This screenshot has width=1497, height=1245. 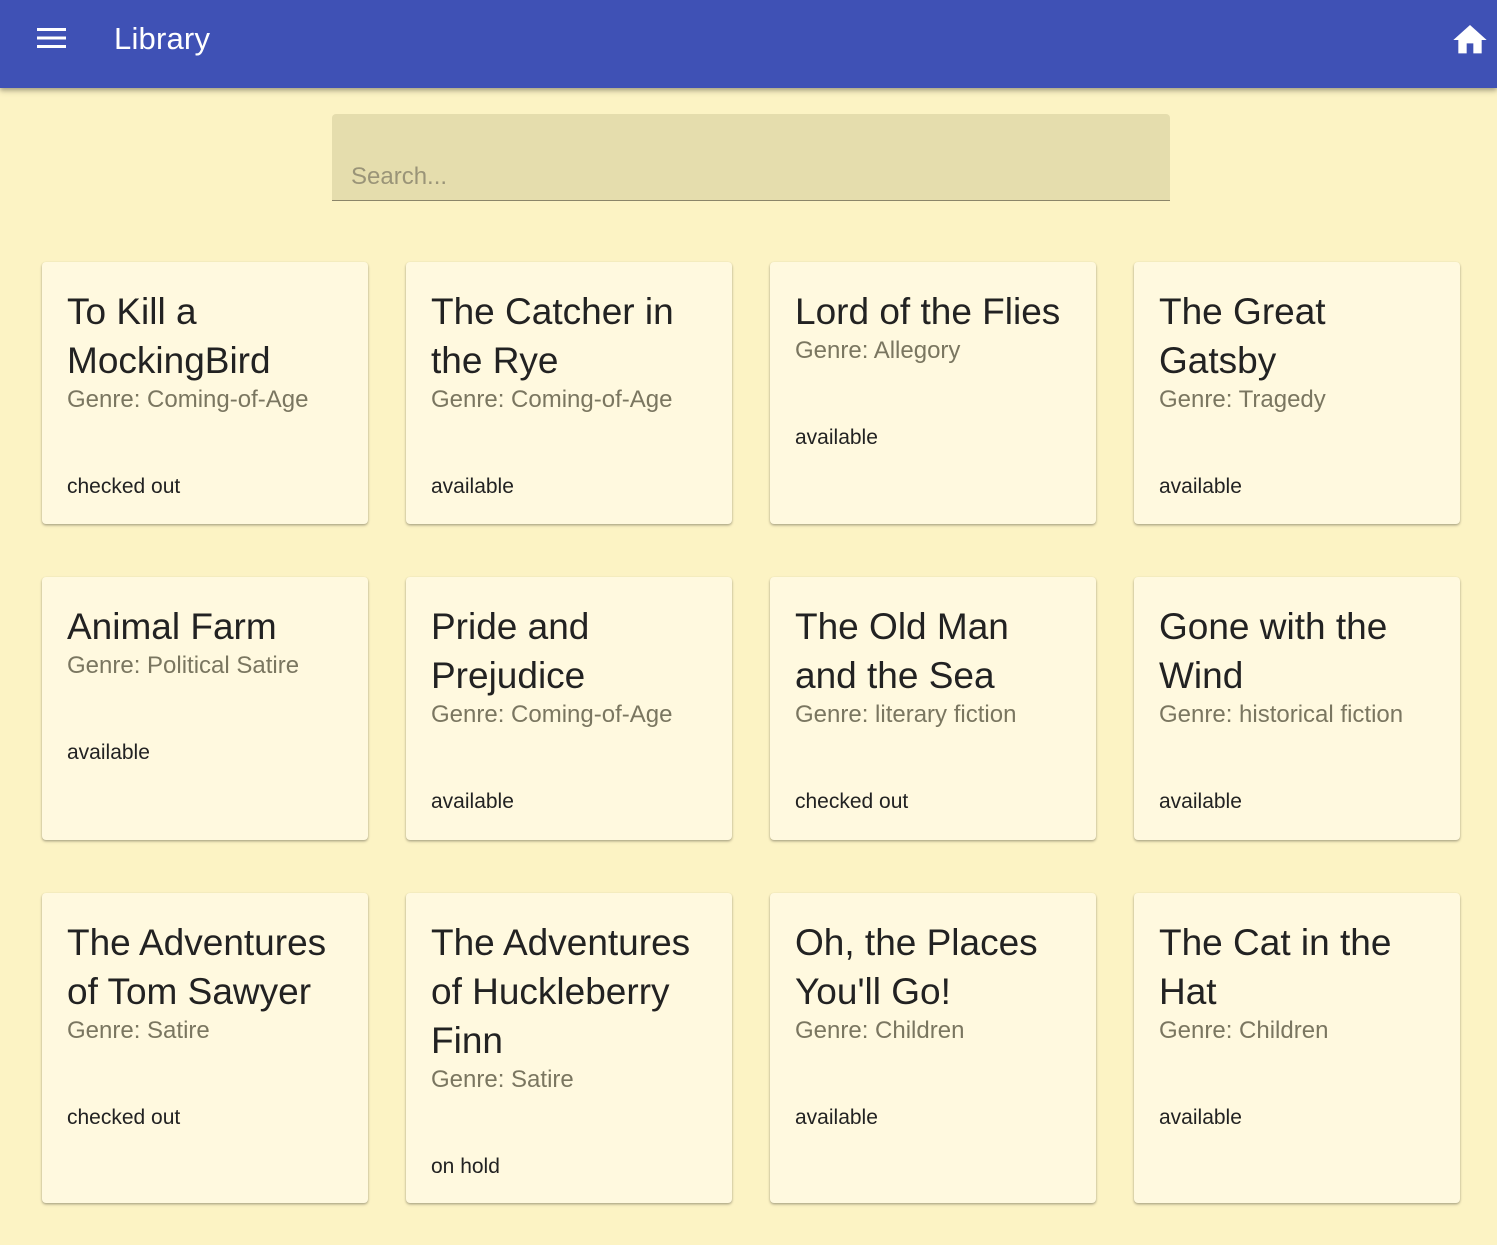 I want to click on book-title: Lord of the Flies, so click(x=928, y=311).